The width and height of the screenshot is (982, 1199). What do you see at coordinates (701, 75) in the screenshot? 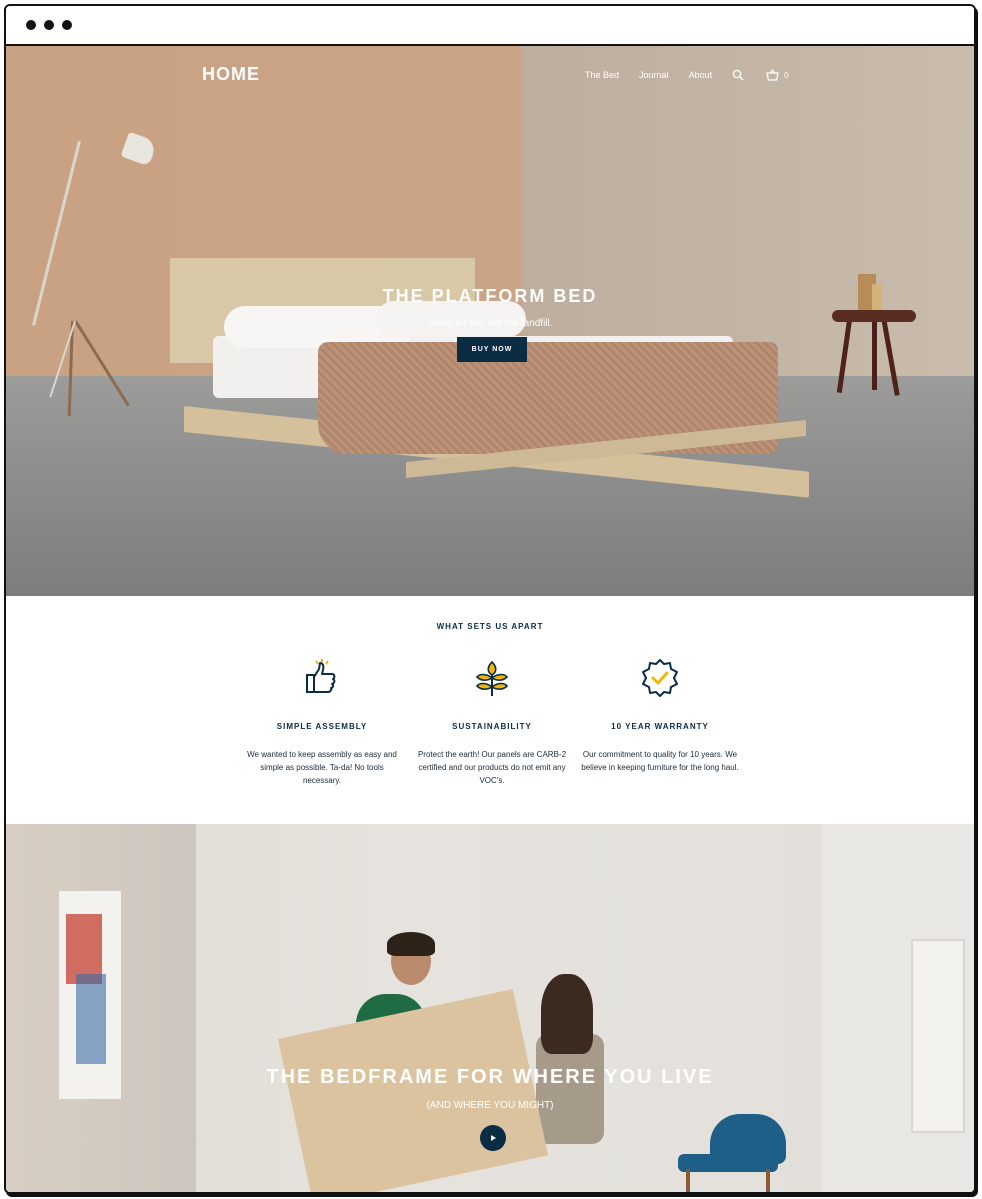
I see `nav-link-about: About` at bounding box center [701, 75].